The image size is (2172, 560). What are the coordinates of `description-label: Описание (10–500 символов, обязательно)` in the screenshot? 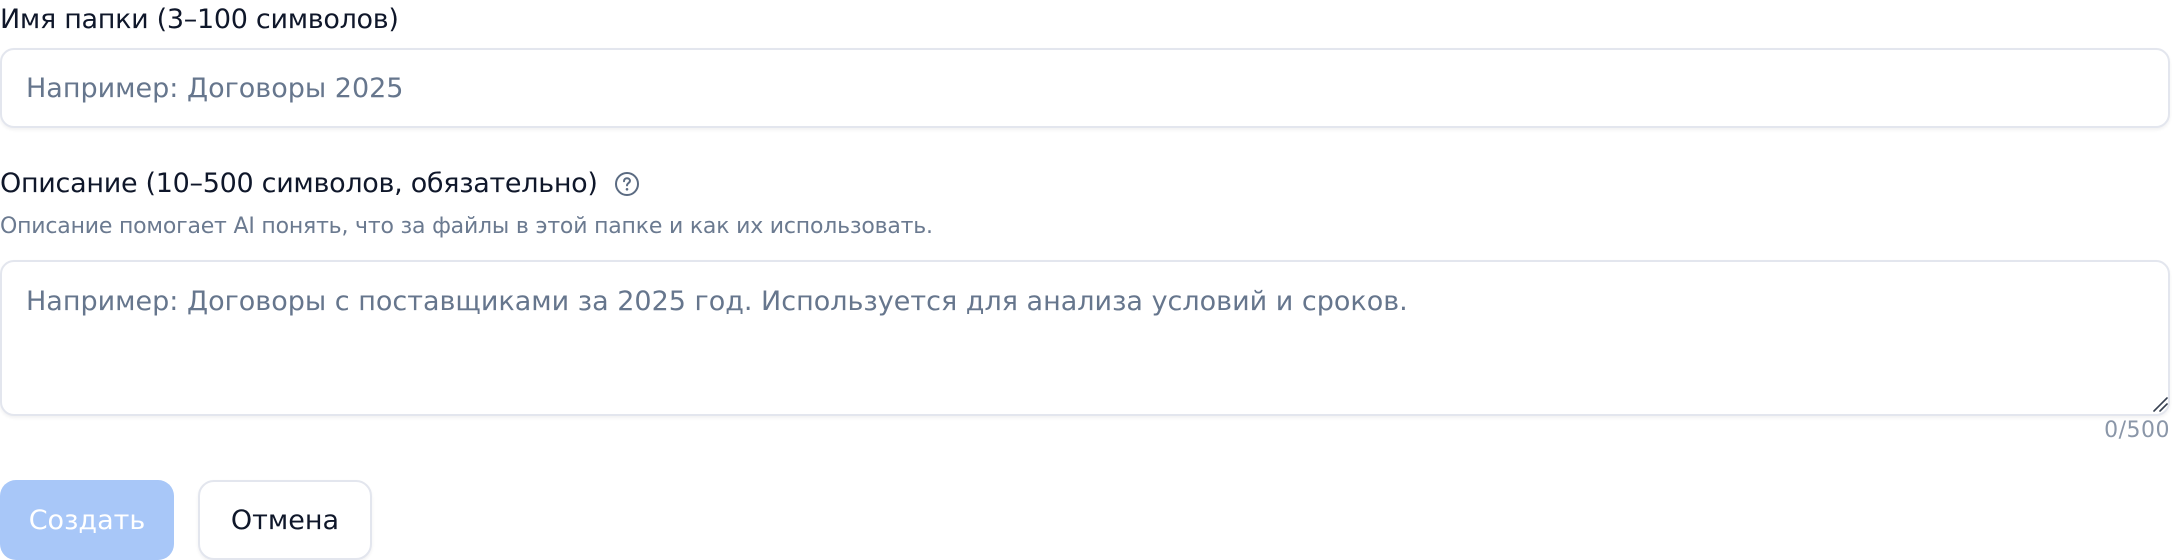 It's located at (299, 183).